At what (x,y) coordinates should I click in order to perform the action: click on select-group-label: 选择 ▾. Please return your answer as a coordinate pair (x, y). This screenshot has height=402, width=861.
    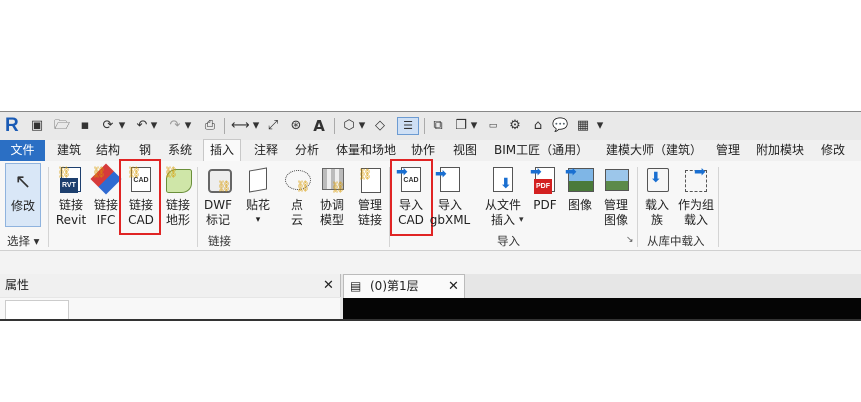
    Looking at the image, I should click on (23, 241).